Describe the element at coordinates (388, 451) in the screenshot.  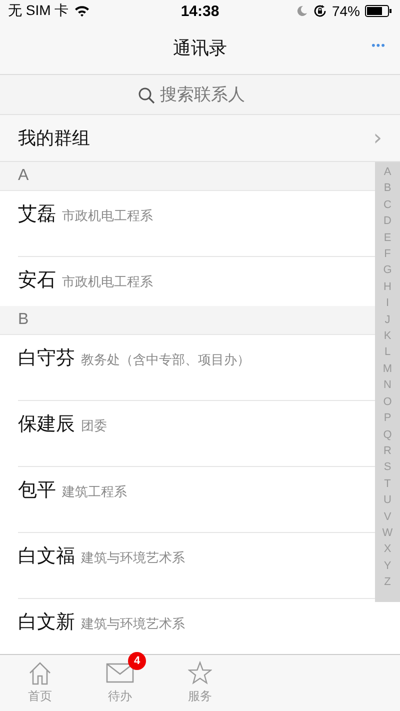
I see `index-letter: R` at that location.